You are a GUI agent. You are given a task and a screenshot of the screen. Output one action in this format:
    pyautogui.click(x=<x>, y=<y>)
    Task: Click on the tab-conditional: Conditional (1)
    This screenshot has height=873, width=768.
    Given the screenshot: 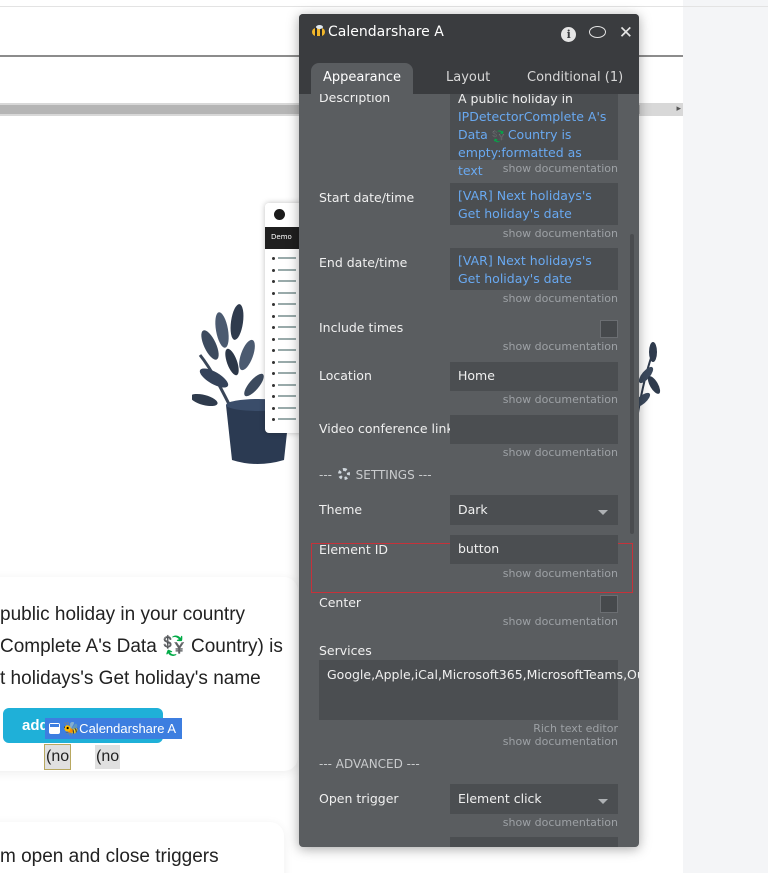 What is the action you would take?
    pyautogui.click(x=575, y=78)
    